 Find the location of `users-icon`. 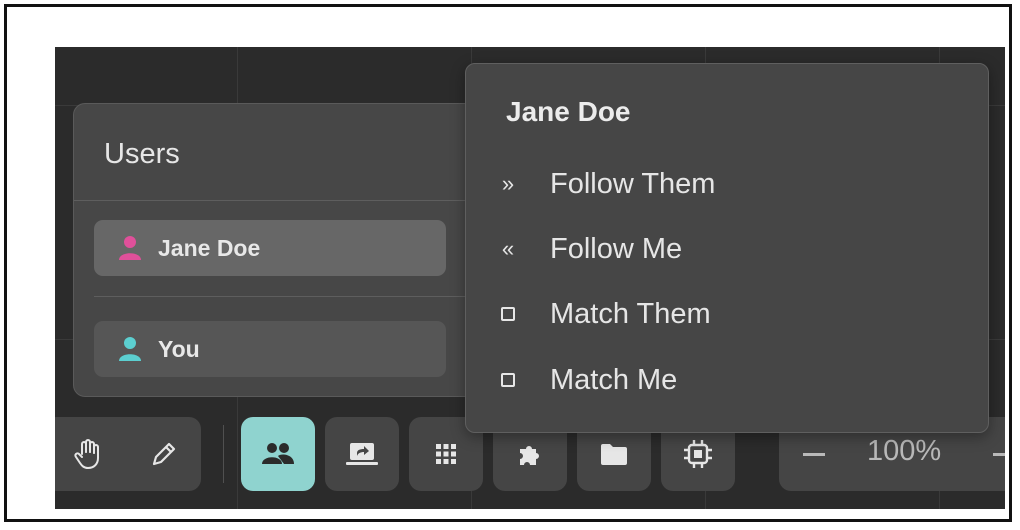

users-icon is located at coordinates (278, 453).